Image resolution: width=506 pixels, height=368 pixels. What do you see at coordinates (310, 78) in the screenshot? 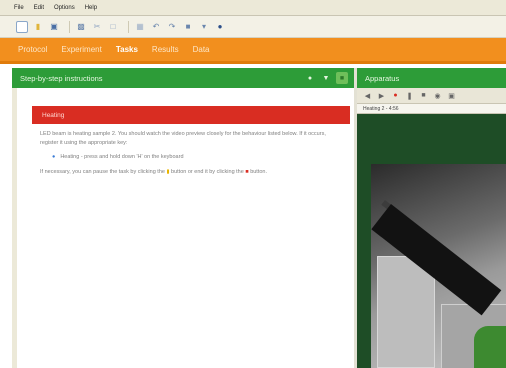
I see `minimize-icon: ●` at bounding box center [310, 78].